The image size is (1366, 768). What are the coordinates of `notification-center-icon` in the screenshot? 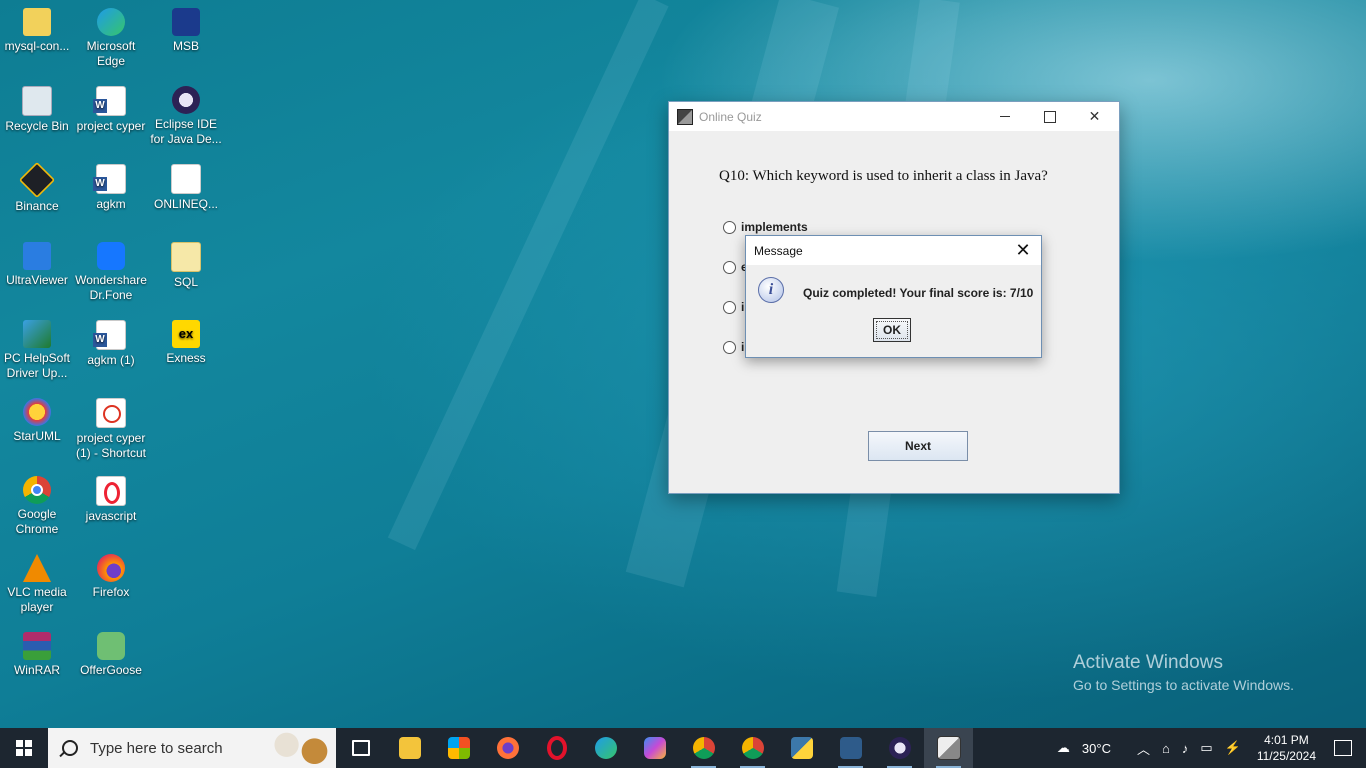 It's located at (1343, 748).